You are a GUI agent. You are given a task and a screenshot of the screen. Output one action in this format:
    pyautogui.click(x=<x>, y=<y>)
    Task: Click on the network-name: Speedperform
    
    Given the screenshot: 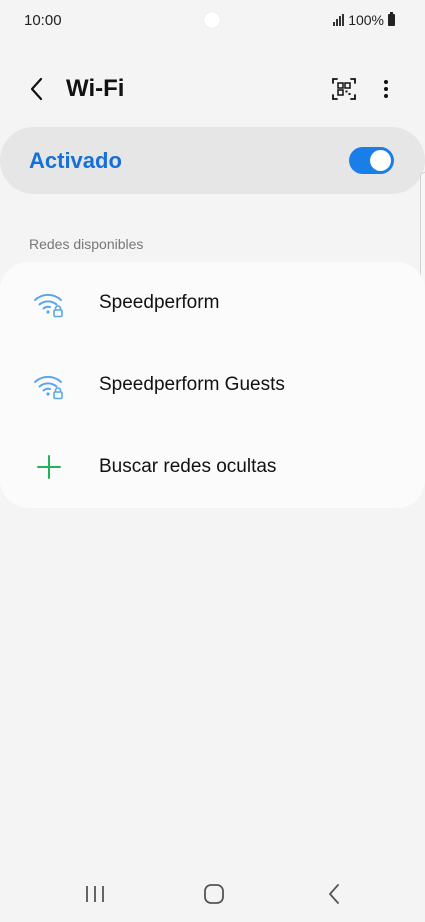 What is the action you would take?
    pyautogui.click(x=159, y=302)
    